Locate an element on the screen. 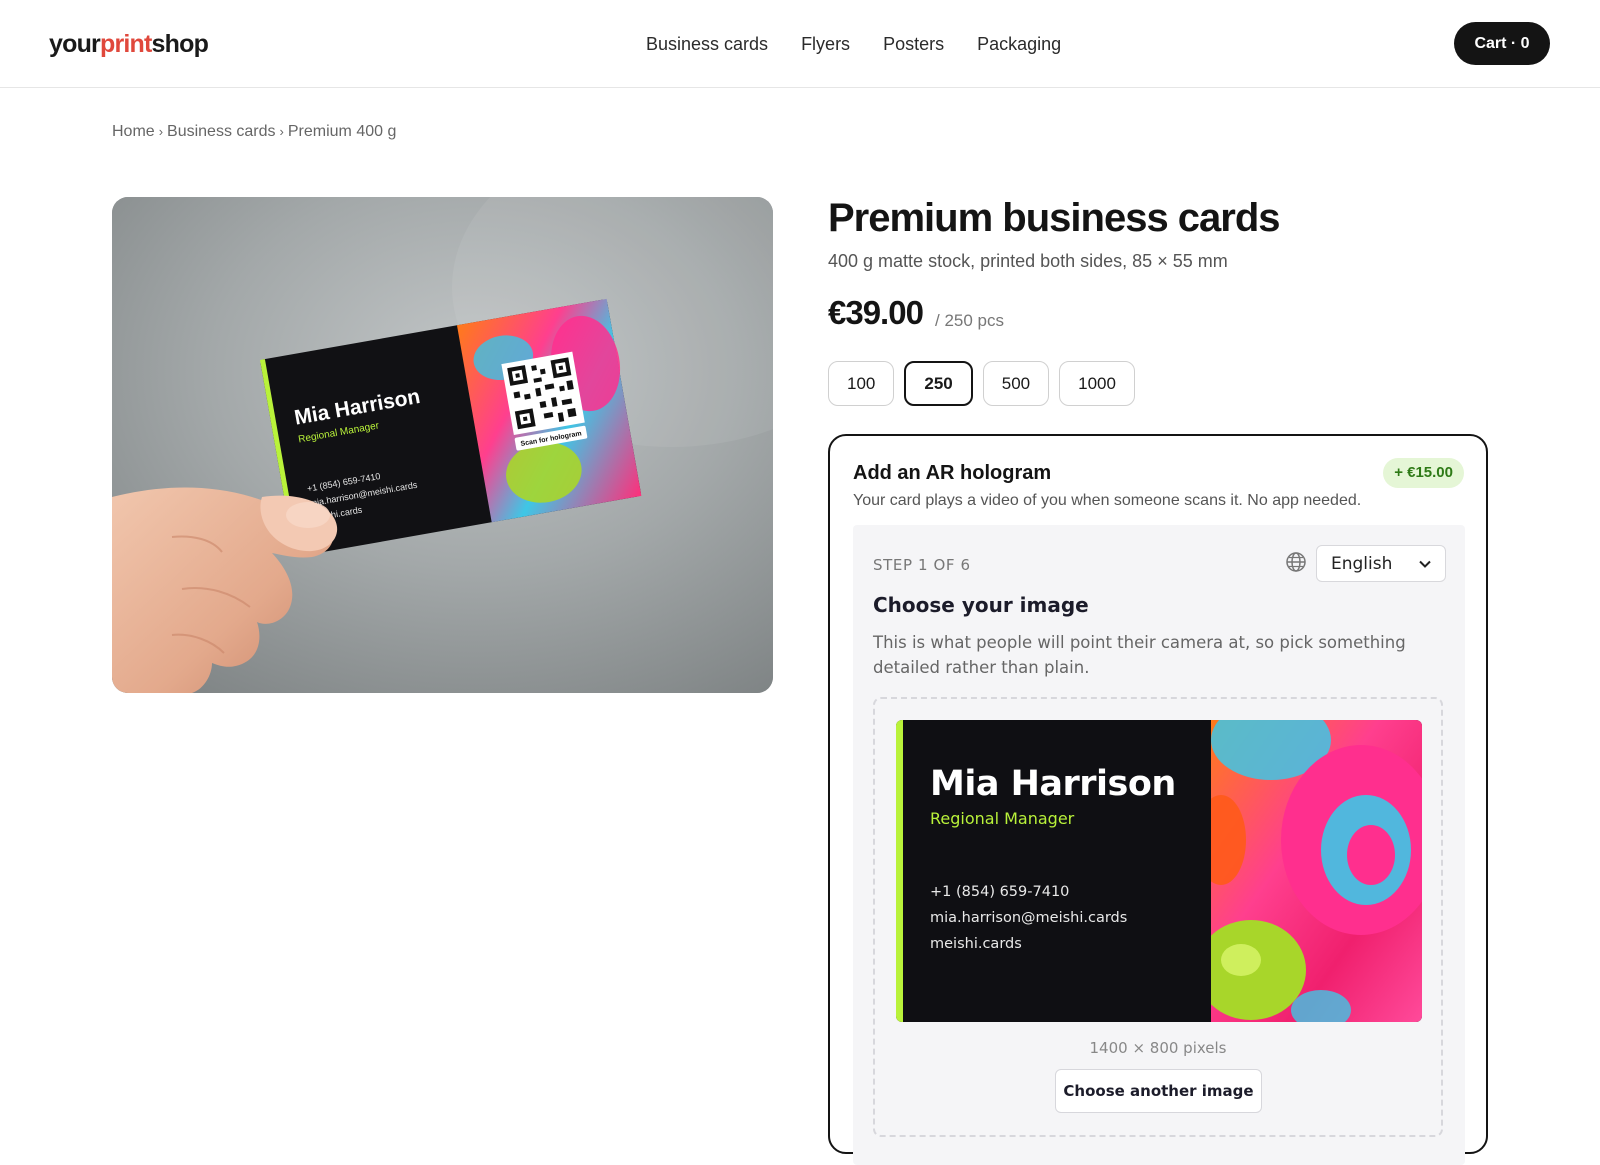  product-price: €39.00 is located at coordinates (876, 312).